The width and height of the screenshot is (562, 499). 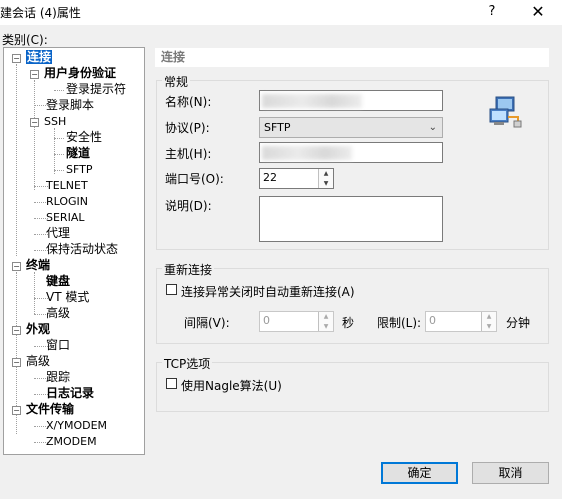 What do you see at coordinates (84, 137) in the screenshot?
I see `tree-item-security: 安全性` at bounding box center [84, 137].